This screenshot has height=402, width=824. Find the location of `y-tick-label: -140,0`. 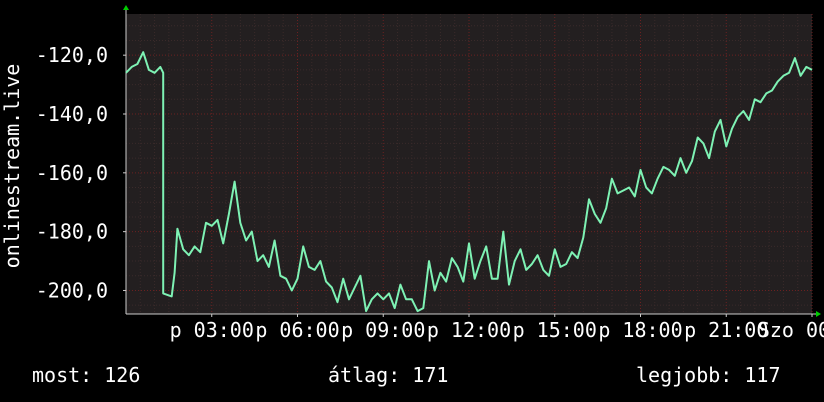

y-tick-label: -140,0 is located at coordinates (72, 114).